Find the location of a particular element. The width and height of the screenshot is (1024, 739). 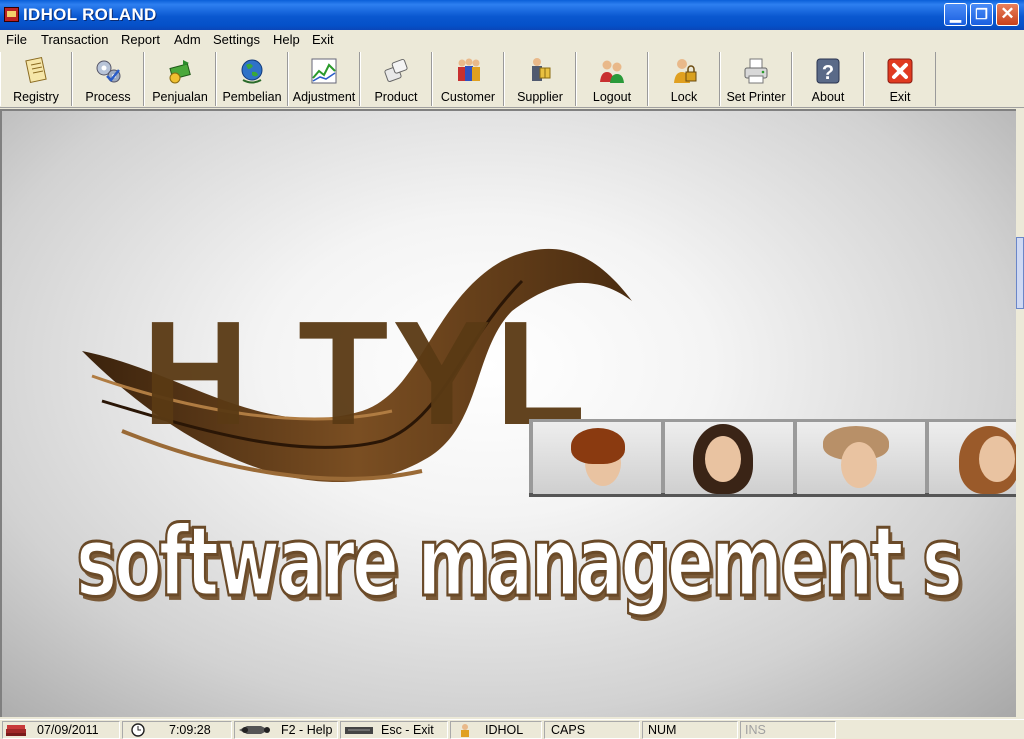

customer-label: Customer is located at coordinates (468, 97).